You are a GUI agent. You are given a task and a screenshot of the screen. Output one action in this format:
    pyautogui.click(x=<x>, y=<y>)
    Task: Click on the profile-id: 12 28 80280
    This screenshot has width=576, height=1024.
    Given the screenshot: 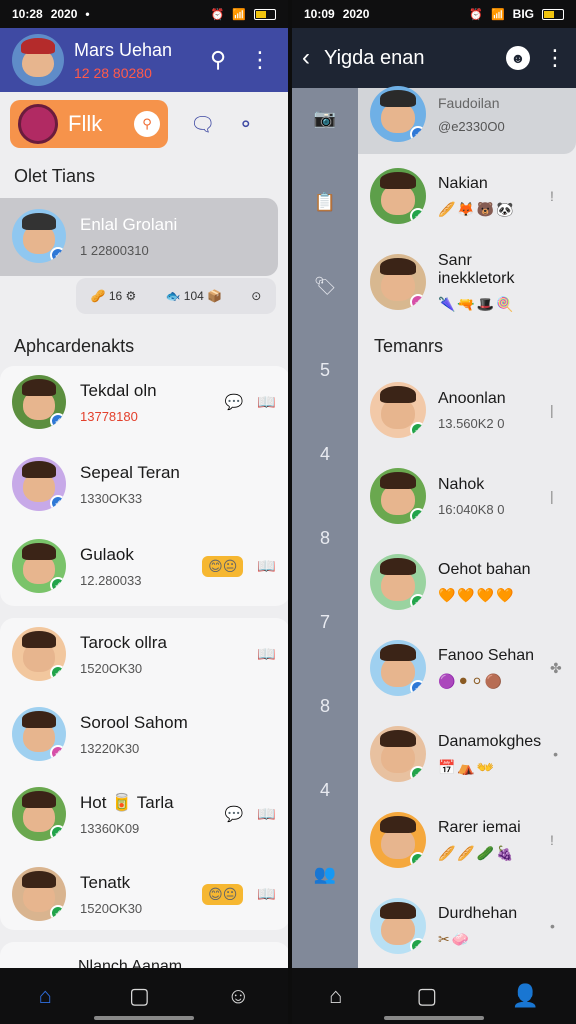 What is the action you would take?
    pyautogui.click(x=113, y=72)
    